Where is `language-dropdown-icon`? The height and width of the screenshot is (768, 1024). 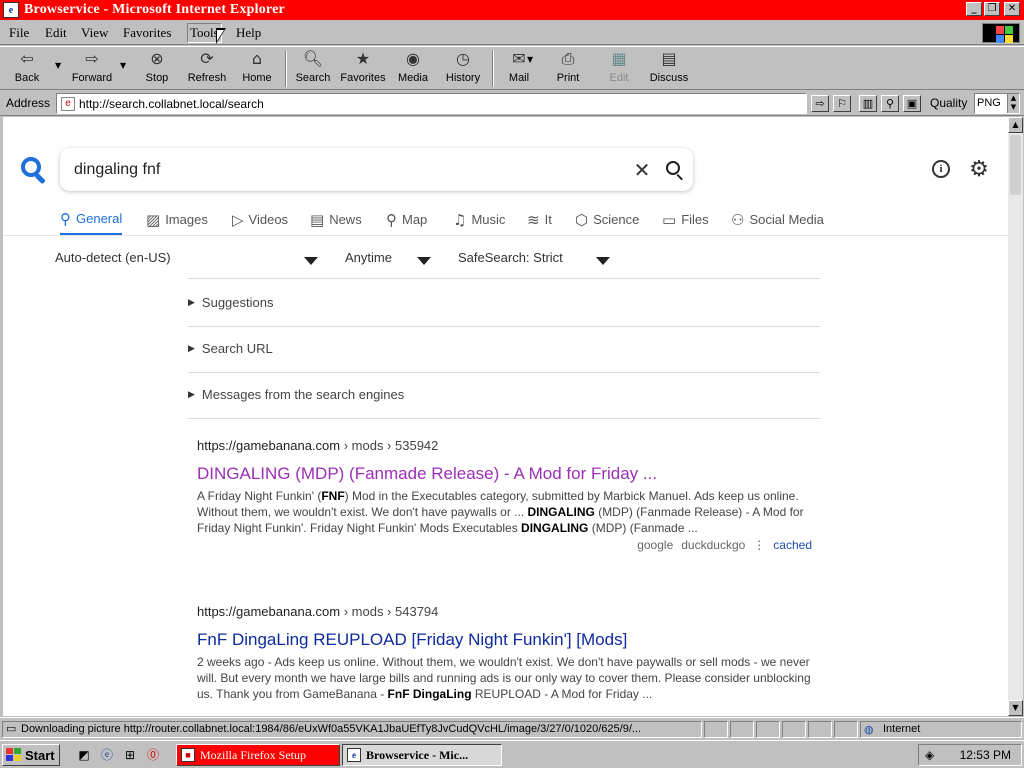
language-dropdown-icon is located at coordinates (311, 261).